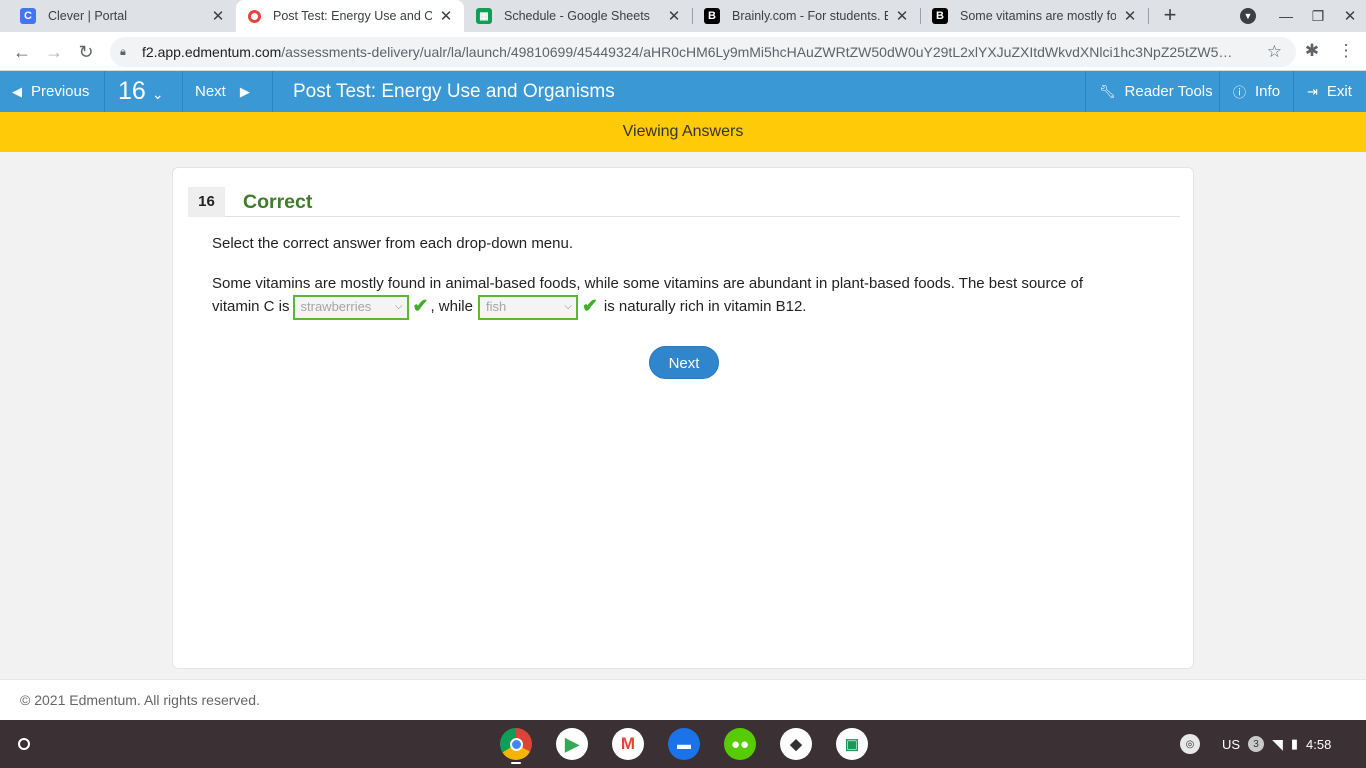  Describe the element at coordinates (705, 306) in the screenshot. I see `question-text: is naturally rich in vitamin B12.` at that location.